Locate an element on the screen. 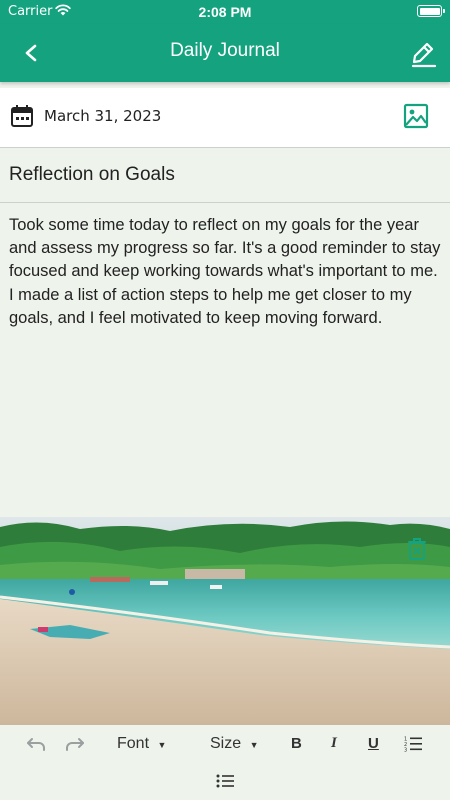  clock: 2:08 PM is located at coordinates (225, 12).